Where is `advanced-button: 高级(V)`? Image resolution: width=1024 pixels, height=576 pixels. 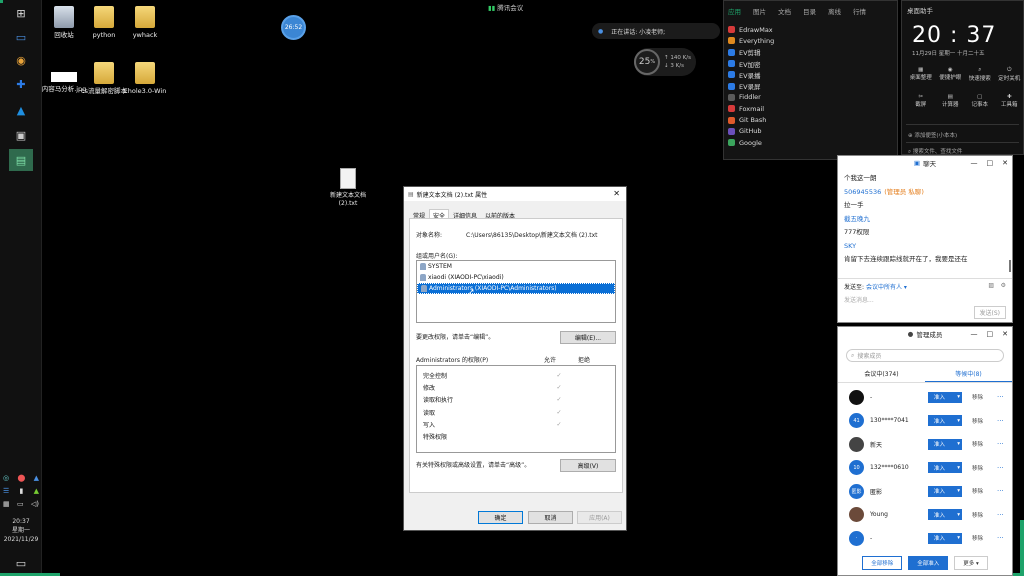
advanced-button: 高级(V) is located at coordinates (588, 465).